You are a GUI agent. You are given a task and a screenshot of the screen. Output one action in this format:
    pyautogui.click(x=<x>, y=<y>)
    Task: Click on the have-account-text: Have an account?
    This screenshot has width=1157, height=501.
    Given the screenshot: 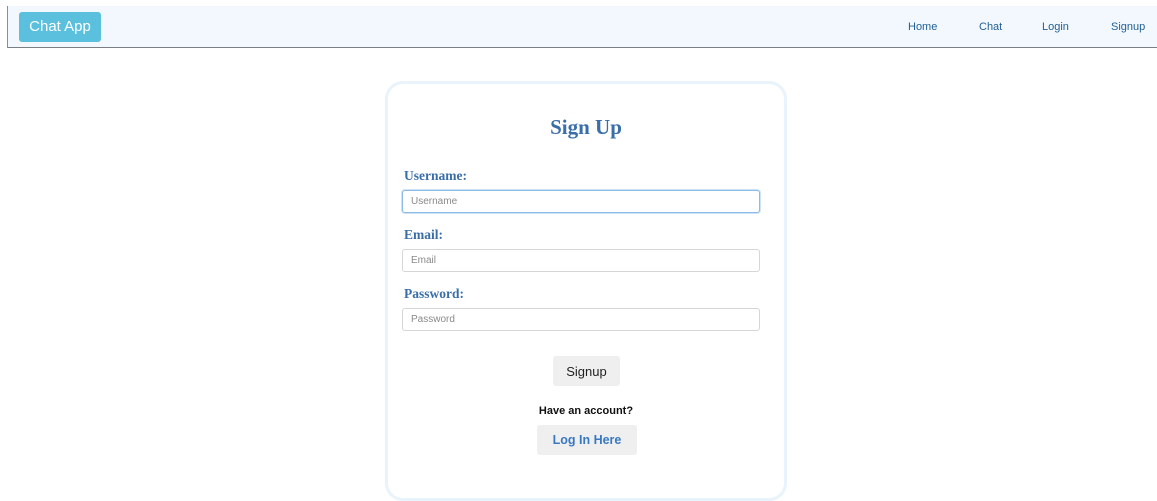 What is the action you would take?
    pyautogui.click(x=586, y=411)
    